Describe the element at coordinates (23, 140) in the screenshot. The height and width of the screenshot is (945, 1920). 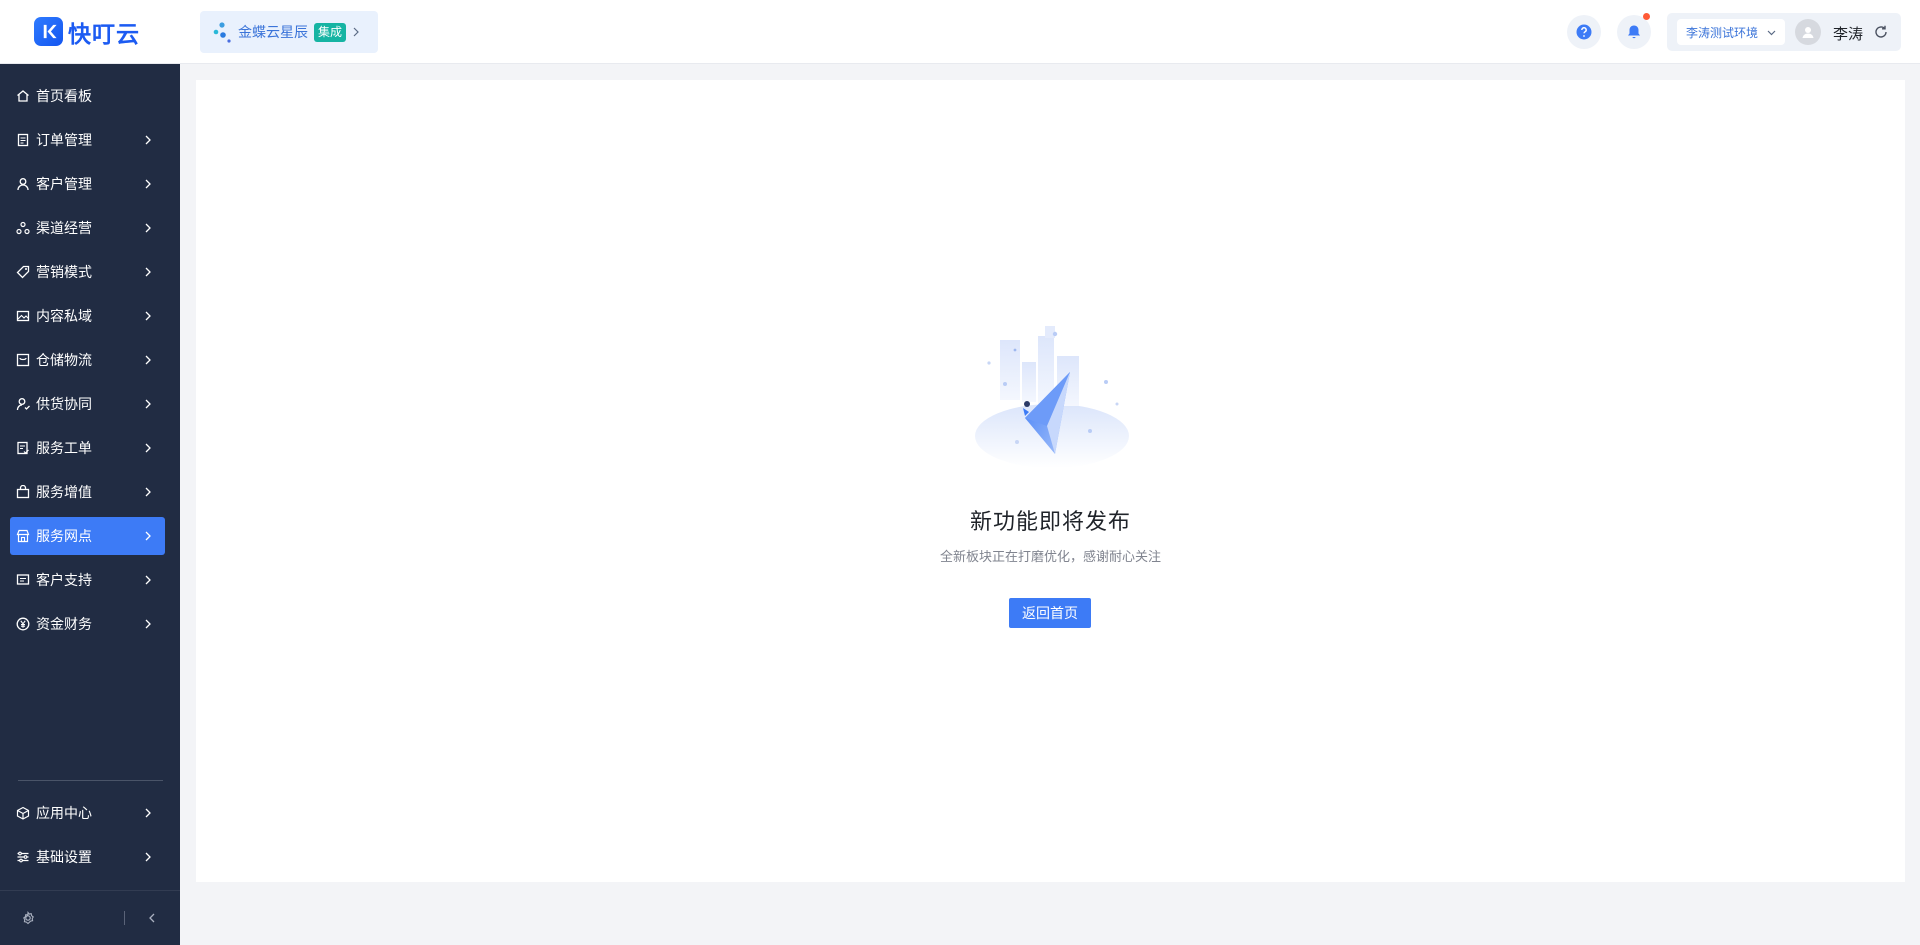
I see `clipboard-icon` at that location.